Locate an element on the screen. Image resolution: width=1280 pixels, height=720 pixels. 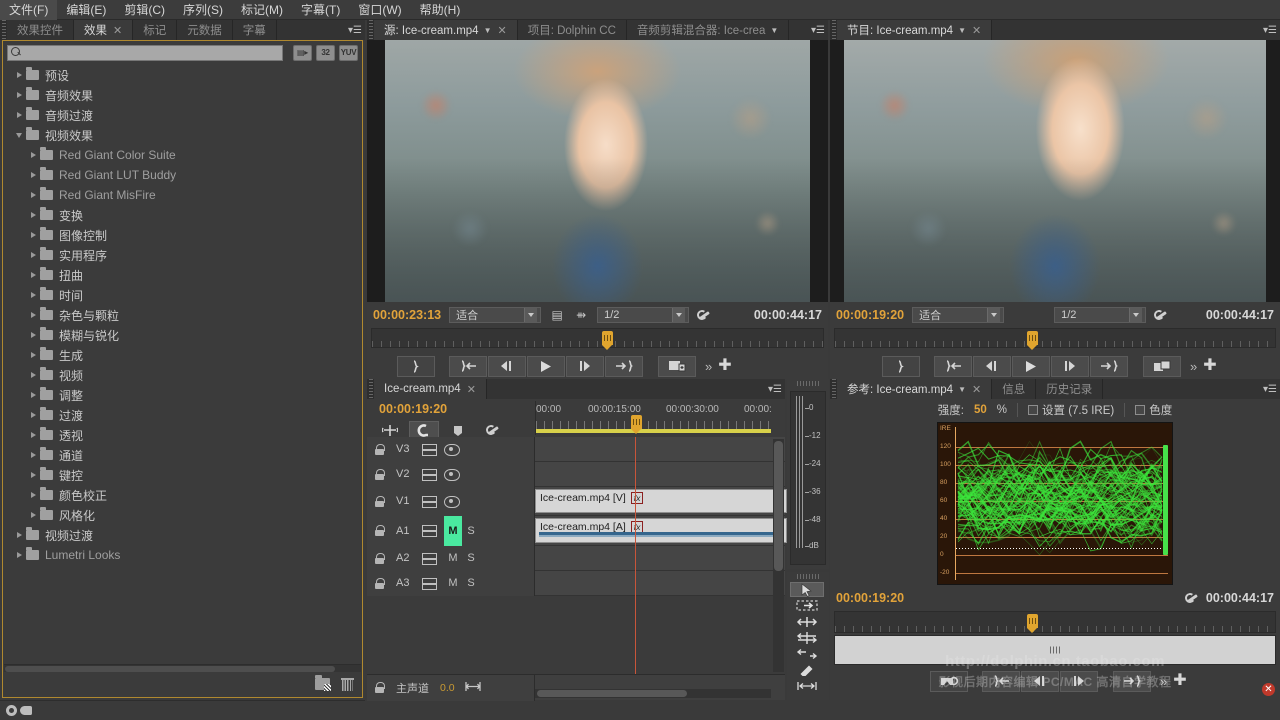
track-content-A3 is located at coordinates (660, 583).